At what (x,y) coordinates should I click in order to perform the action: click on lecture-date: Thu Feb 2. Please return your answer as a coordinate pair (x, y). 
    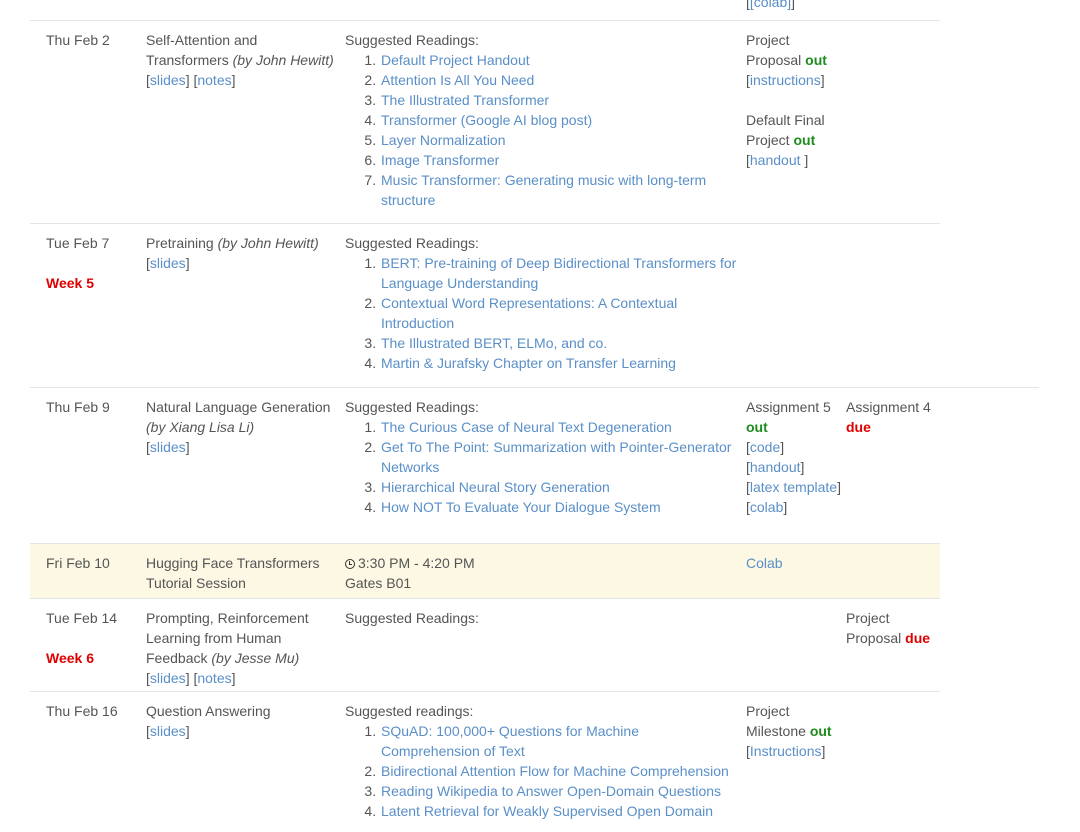
    Looking at the image, I should click on (78, 40).